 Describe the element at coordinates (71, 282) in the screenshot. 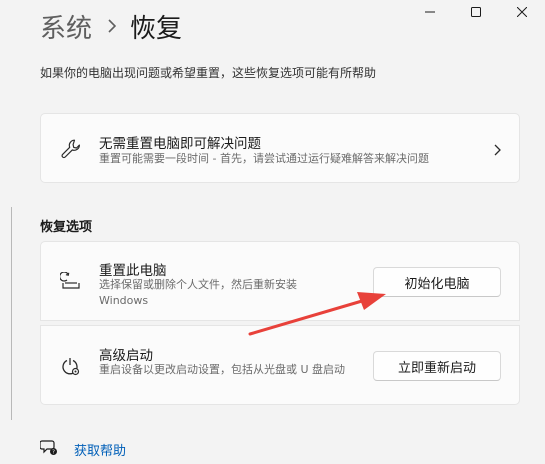

I see `reset-pc-icon` at that location.